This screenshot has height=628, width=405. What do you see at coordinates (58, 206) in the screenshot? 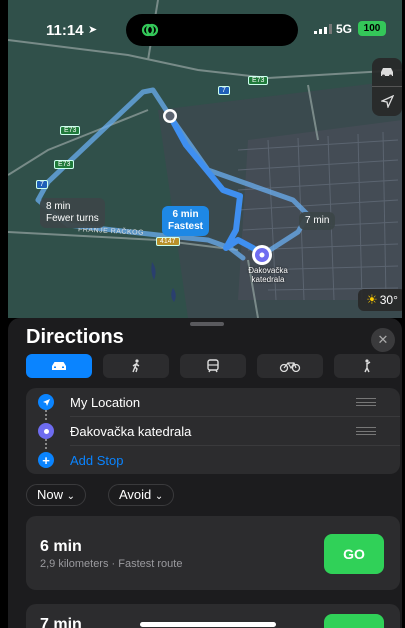
I see `route-label-time: 8 min` at bounding box center [58, 206].